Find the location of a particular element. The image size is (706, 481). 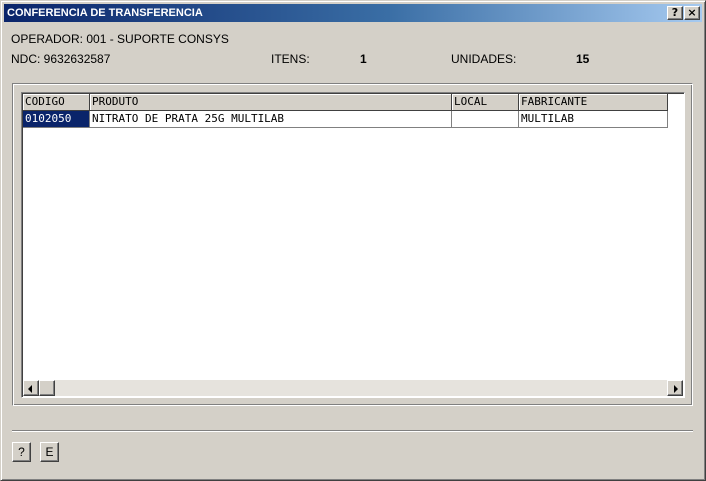

unidades-label: UNIDADES: is located at coordinates (484, 59).